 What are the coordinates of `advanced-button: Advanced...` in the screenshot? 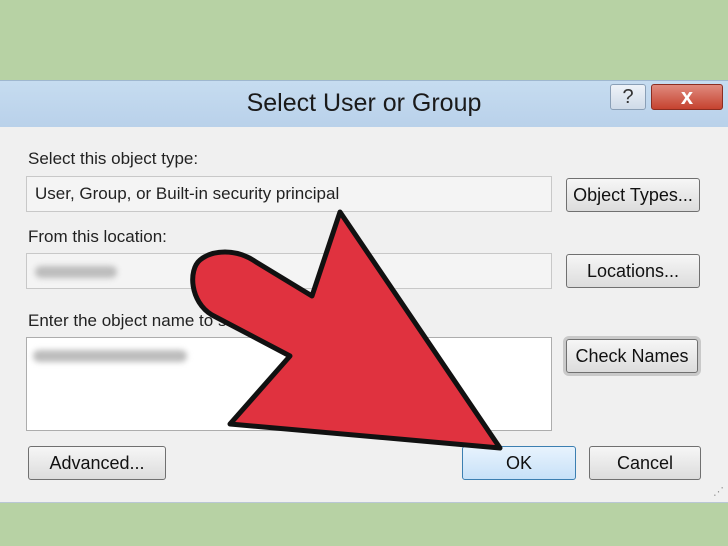 It's located at (97, 463).